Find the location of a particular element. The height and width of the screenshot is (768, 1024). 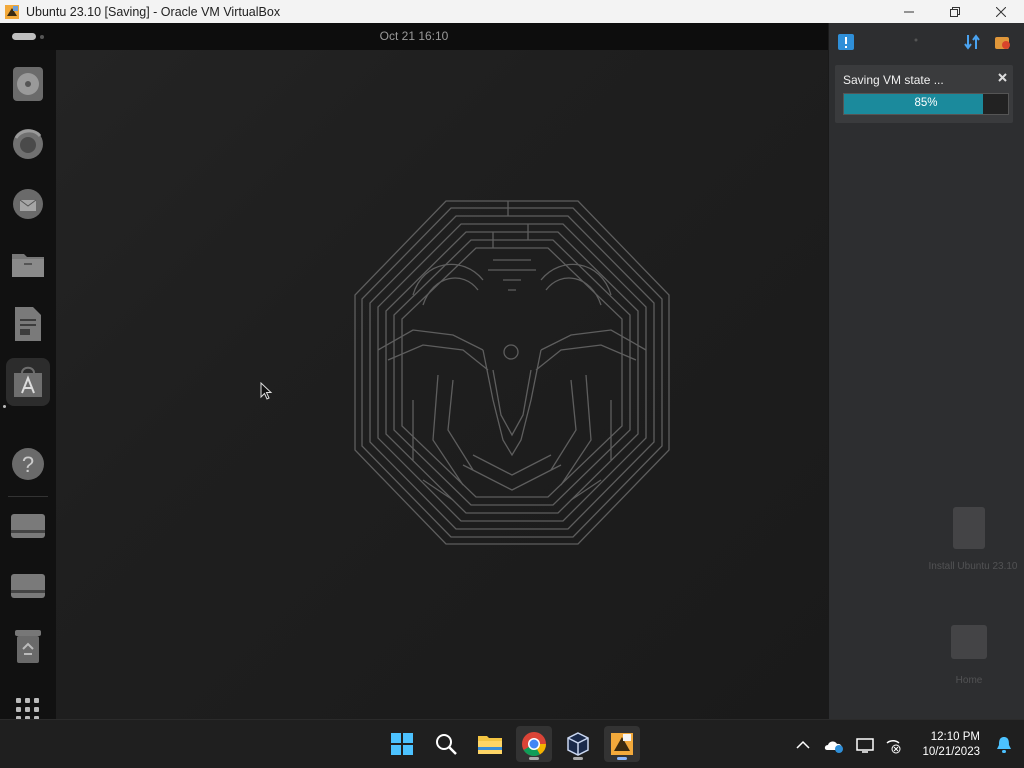

search-button is located at coordinates (446, 744).